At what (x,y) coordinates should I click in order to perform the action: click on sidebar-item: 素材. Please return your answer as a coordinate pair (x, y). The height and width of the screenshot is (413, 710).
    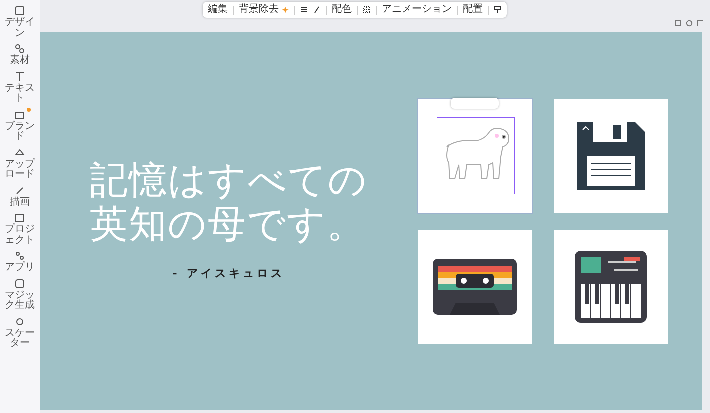
    Looking at the image, I should click on (20, 54).